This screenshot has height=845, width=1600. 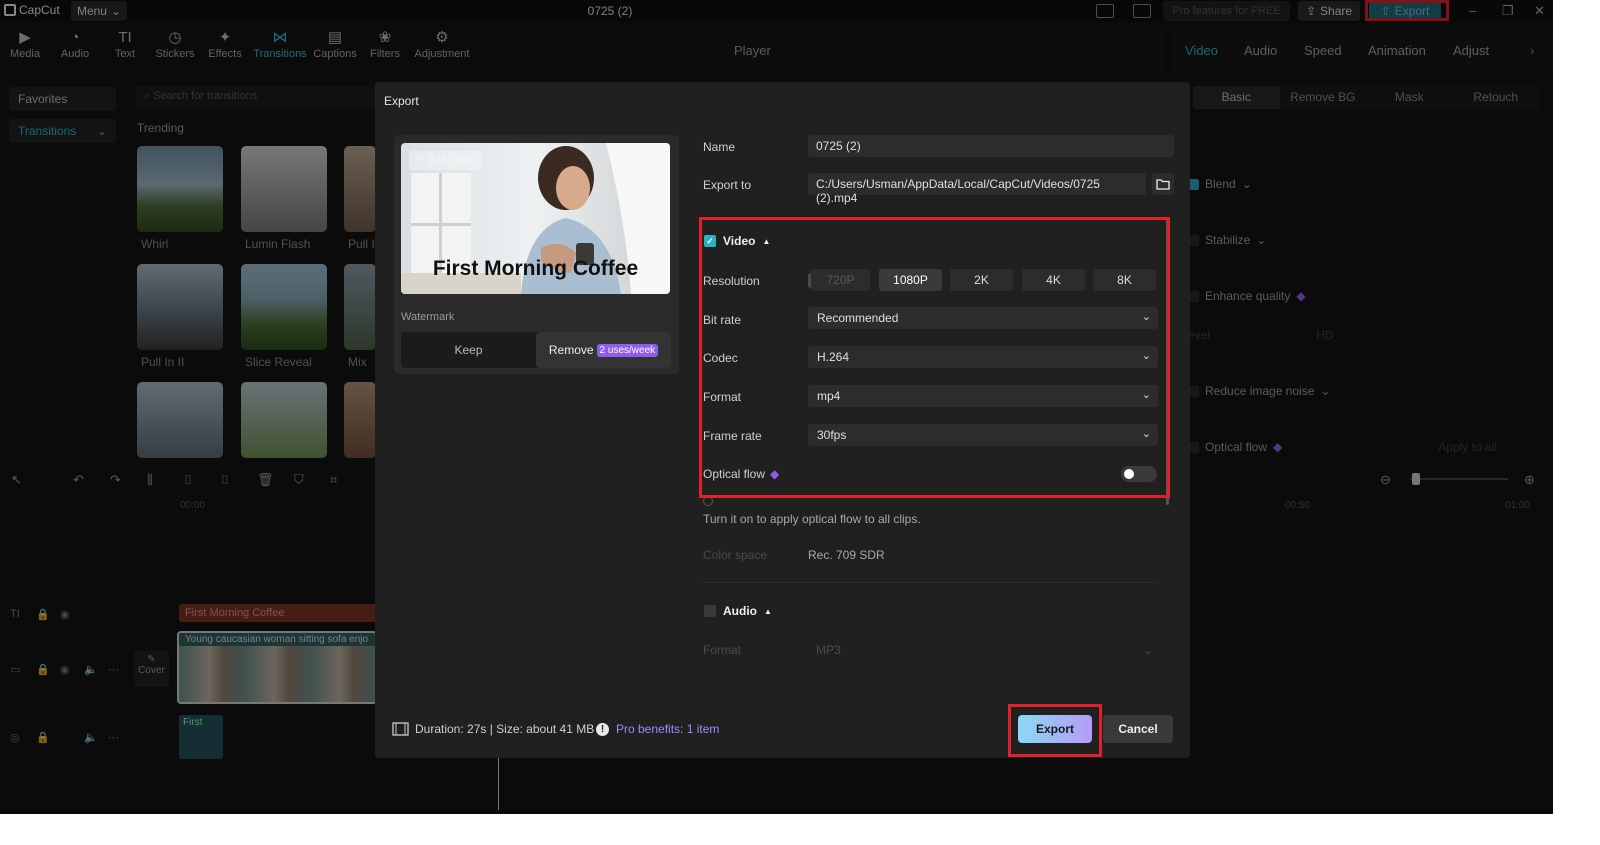 I want to click on audio-format-label: Format, so click(x=722, y=650).